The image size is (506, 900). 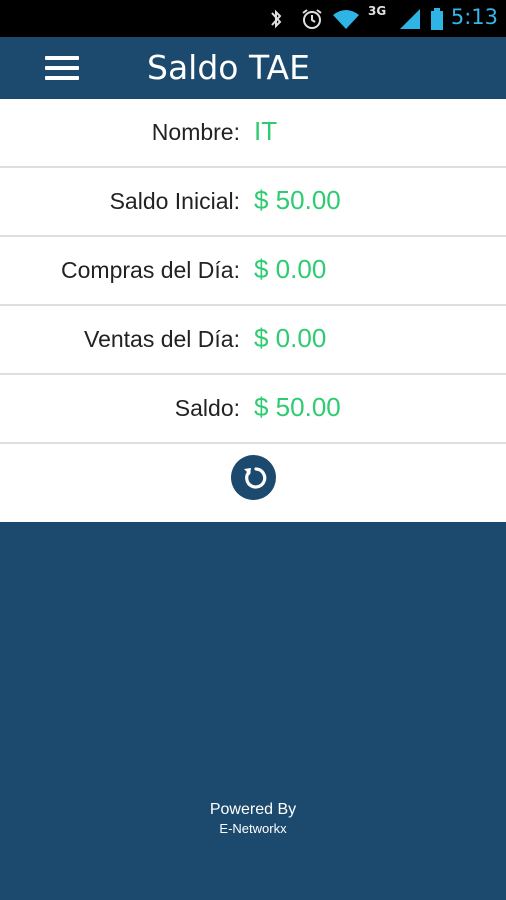 I want to click on bluetooth-icon, so click(x=276, y=19).